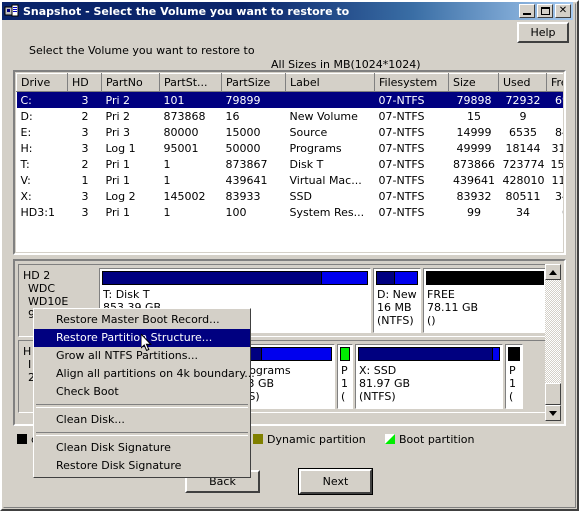  What do you see at coordinates (243, 132) in the screenshot?
I see `partsize-cell: 15000` at bounding box center [243, 132].